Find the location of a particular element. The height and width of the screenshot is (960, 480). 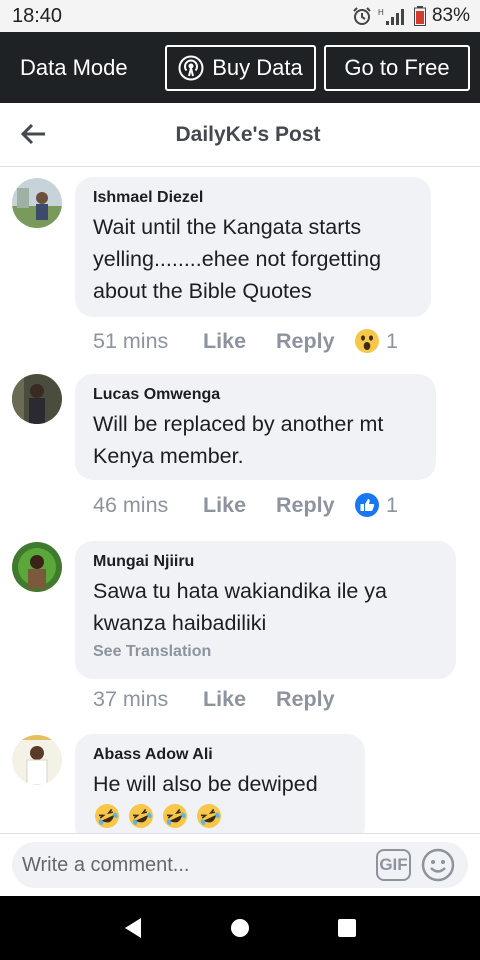

comment-actions: 37 mins Like Reply is located at coordinates (223, 699).